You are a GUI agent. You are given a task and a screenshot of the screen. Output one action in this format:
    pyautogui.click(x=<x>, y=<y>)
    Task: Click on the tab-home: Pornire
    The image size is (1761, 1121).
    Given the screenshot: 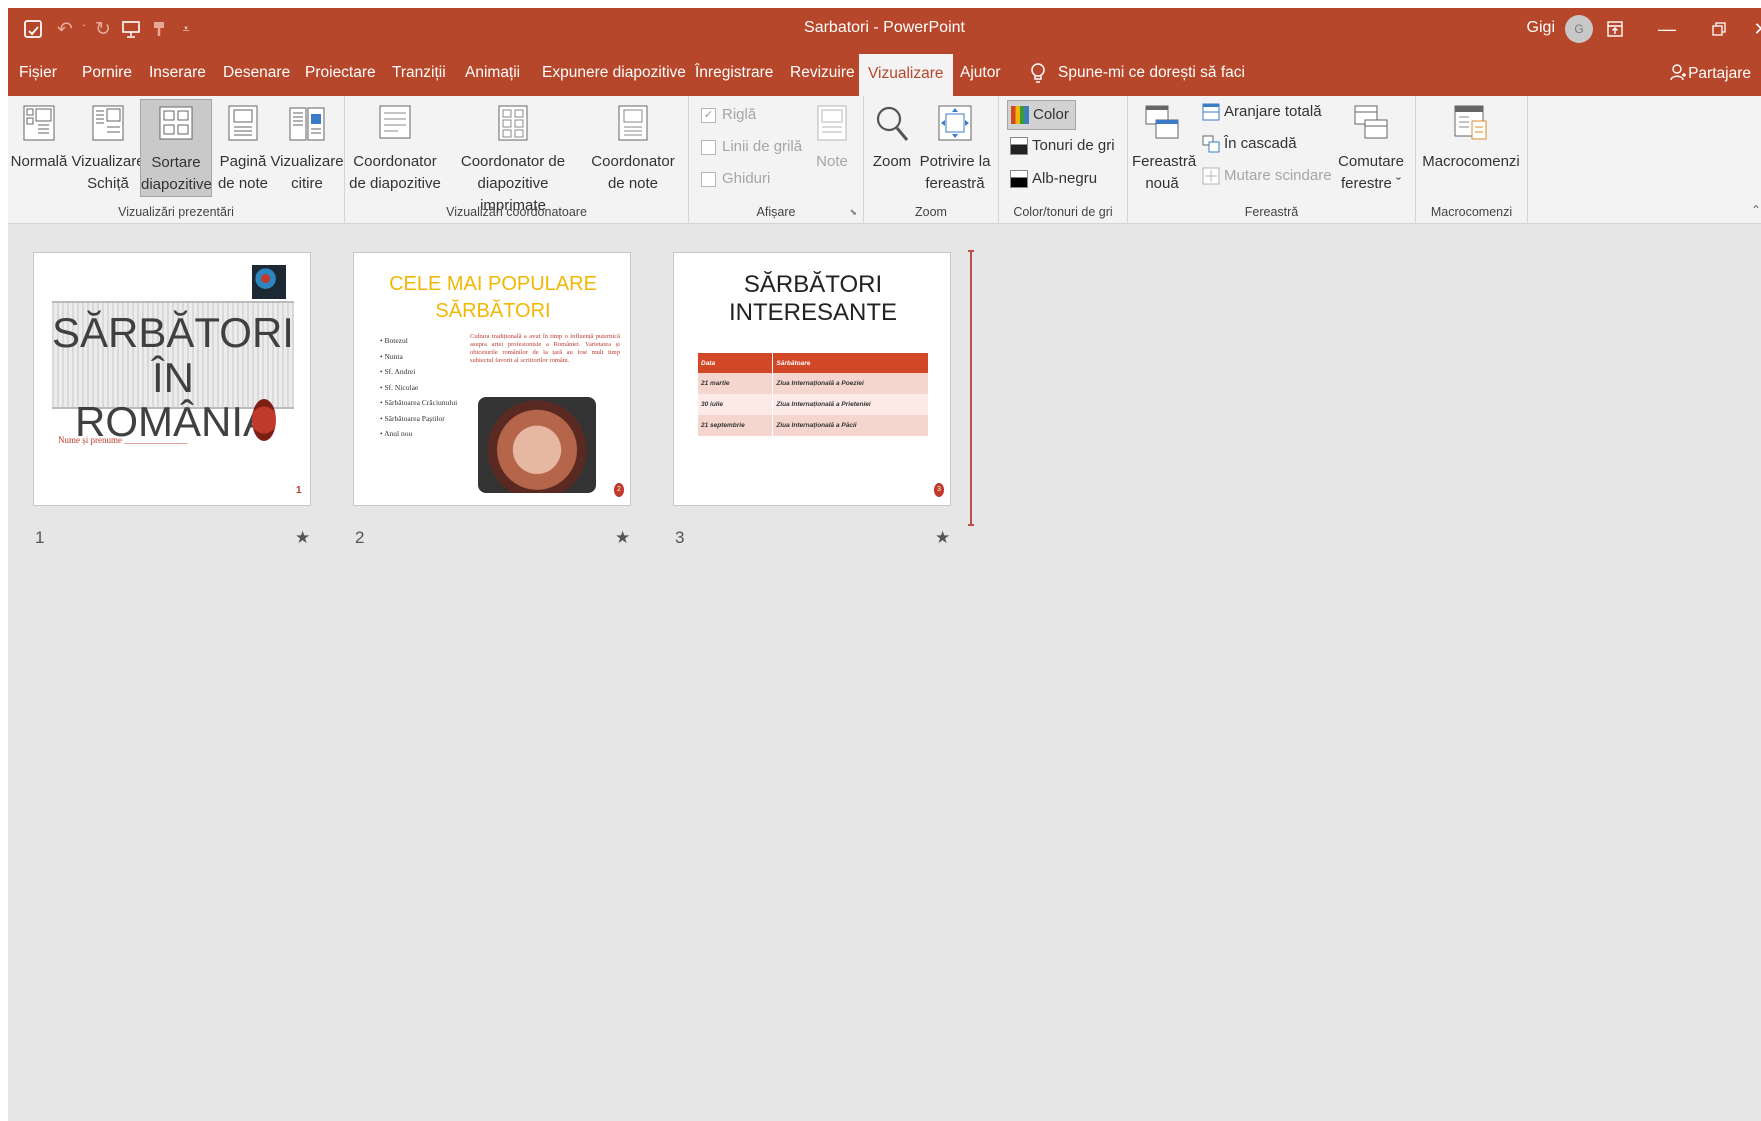 What is the action you would take?
    pyautogui.click(x=107, y=73)
    